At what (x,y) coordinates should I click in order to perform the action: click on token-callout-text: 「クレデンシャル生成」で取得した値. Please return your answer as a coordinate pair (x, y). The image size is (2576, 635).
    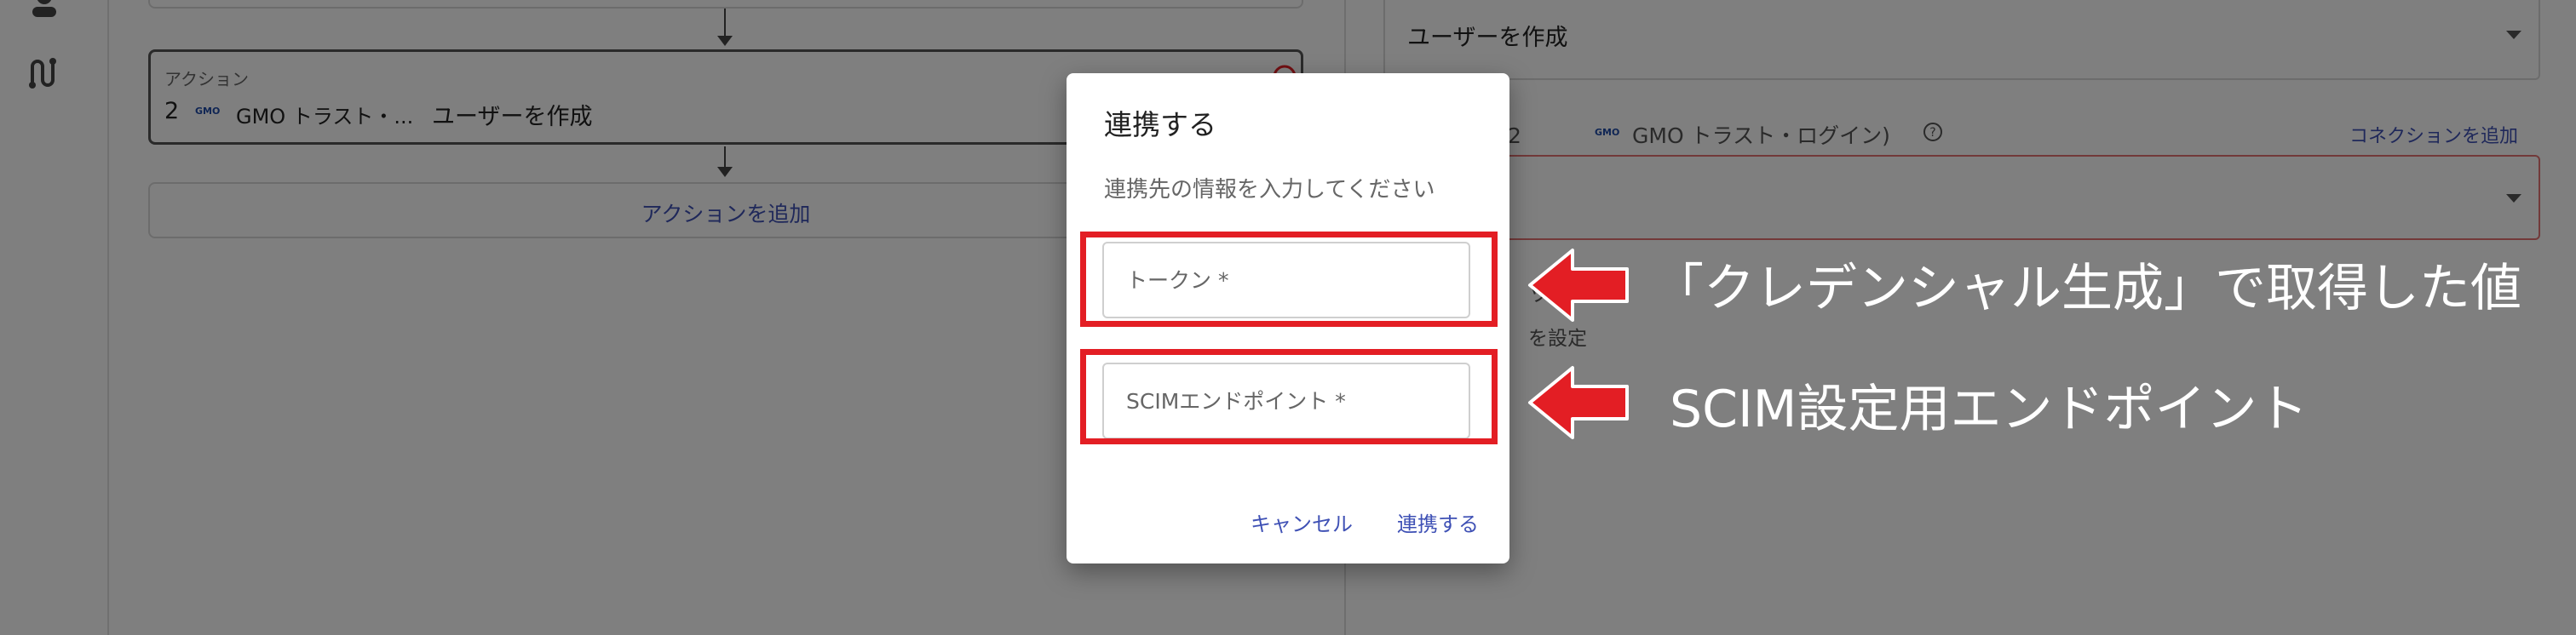
    Looking at the image, I should click on (2087, 288).